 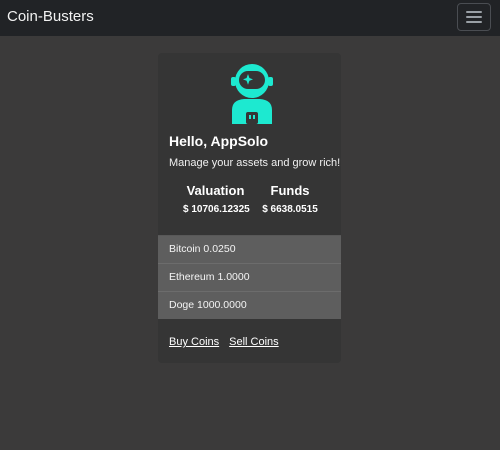 I want to click on funds-stat: Funds $ 6638.0515, so click(x=290, y=199).